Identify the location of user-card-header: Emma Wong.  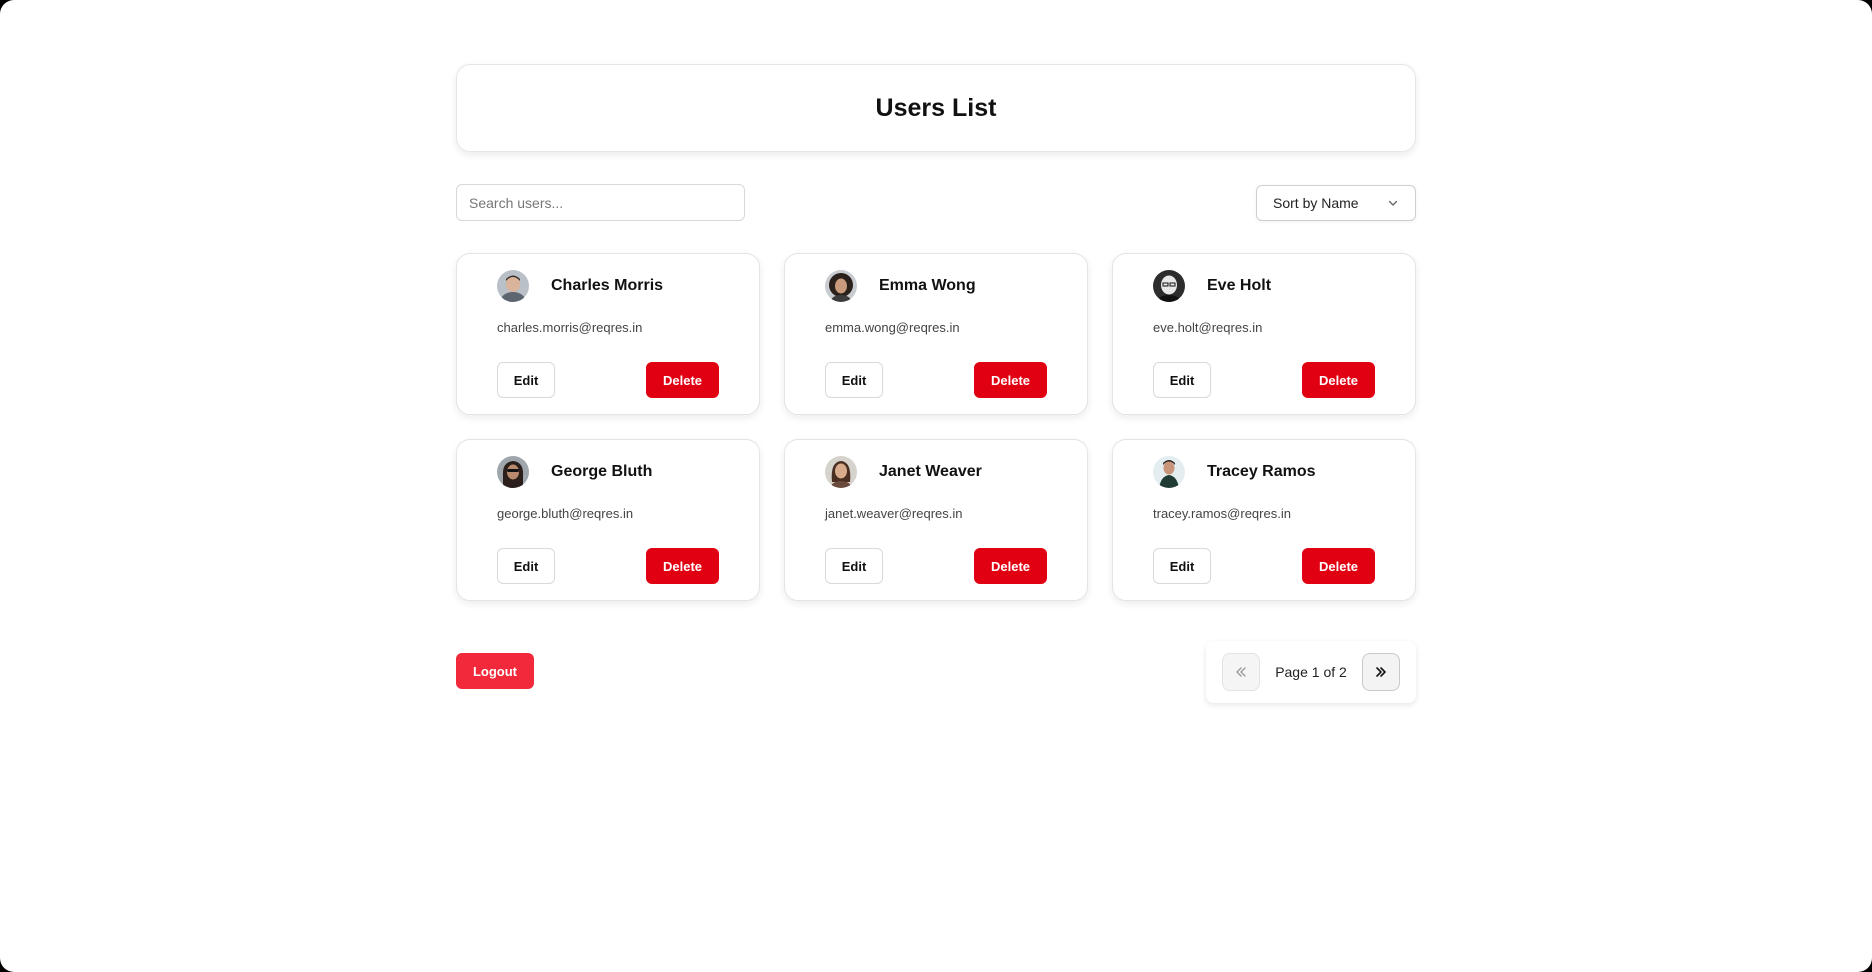
(936, 286).